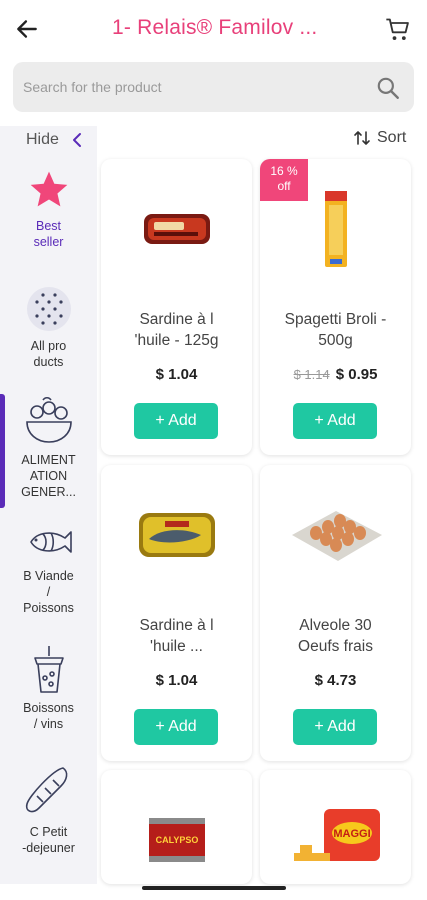 This screenshot has height=900, width=427. I want to click on product-card: CALYPSO, so click(176, 827).